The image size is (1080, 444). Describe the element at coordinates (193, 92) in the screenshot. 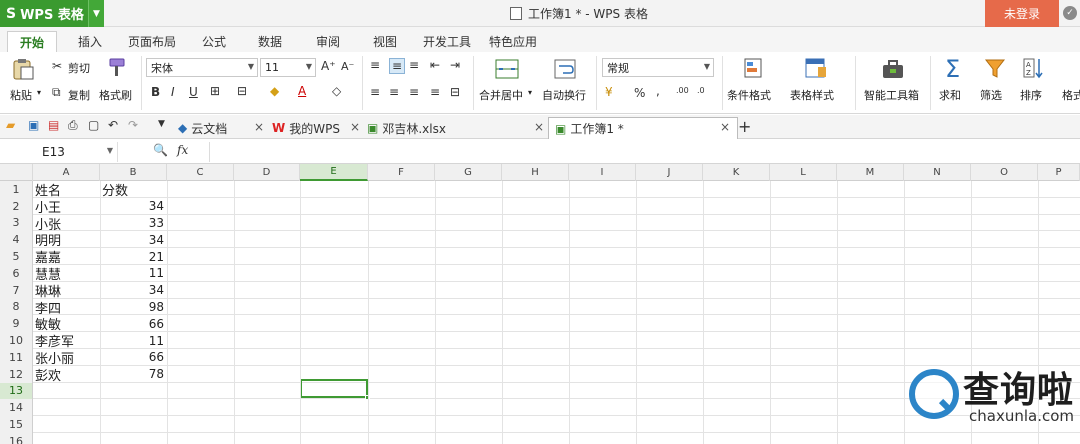

I see `underline-button: U` at that location.